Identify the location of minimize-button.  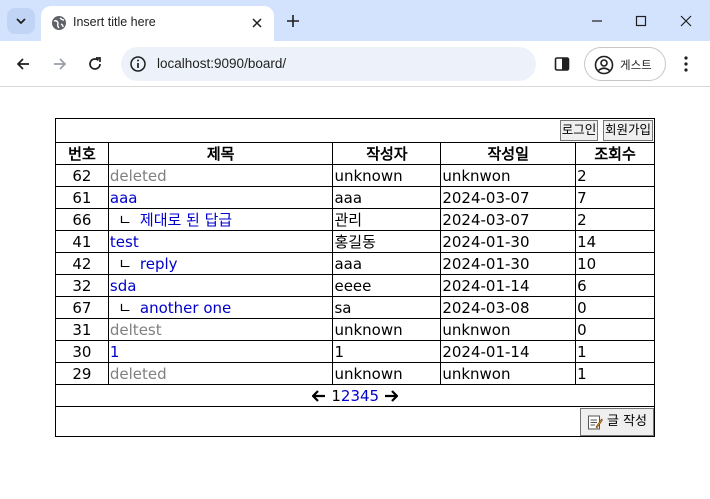
(597, 21).